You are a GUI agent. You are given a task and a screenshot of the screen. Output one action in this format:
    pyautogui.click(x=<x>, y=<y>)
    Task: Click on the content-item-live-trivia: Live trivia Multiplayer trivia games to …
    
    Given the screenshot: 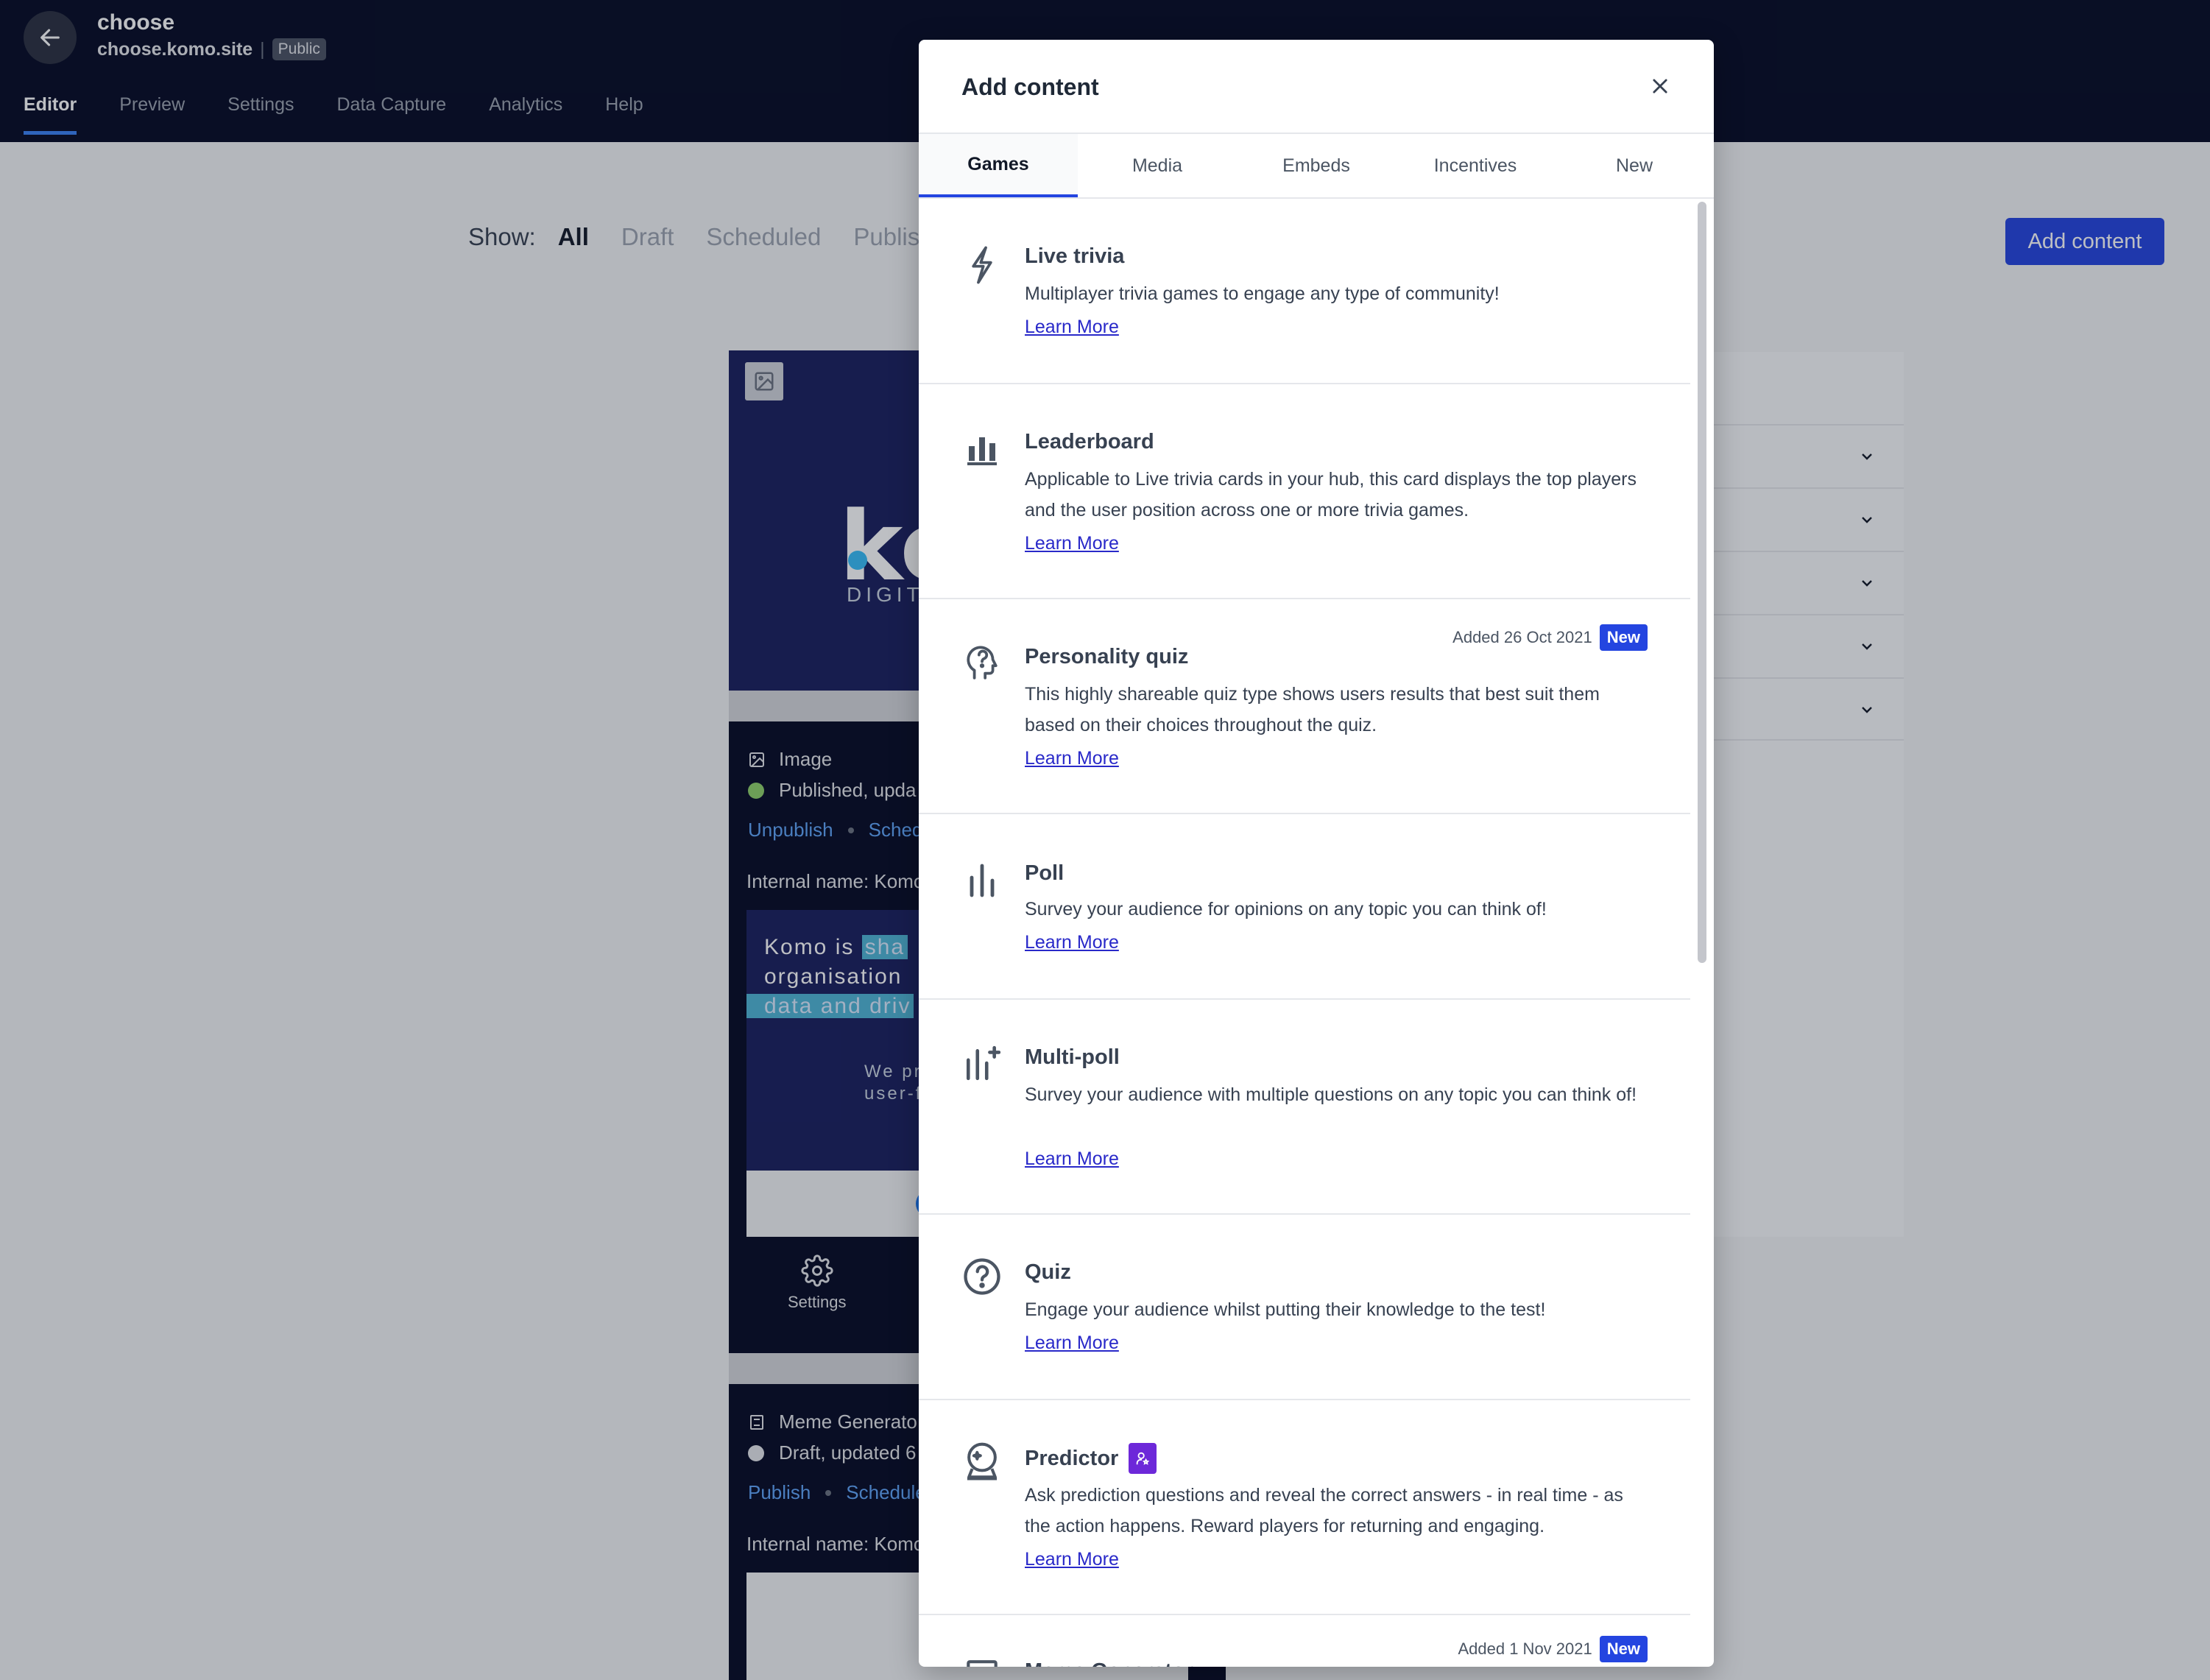 What is the action you would take?
    pyautogui.click(x=1305, y=291)
    